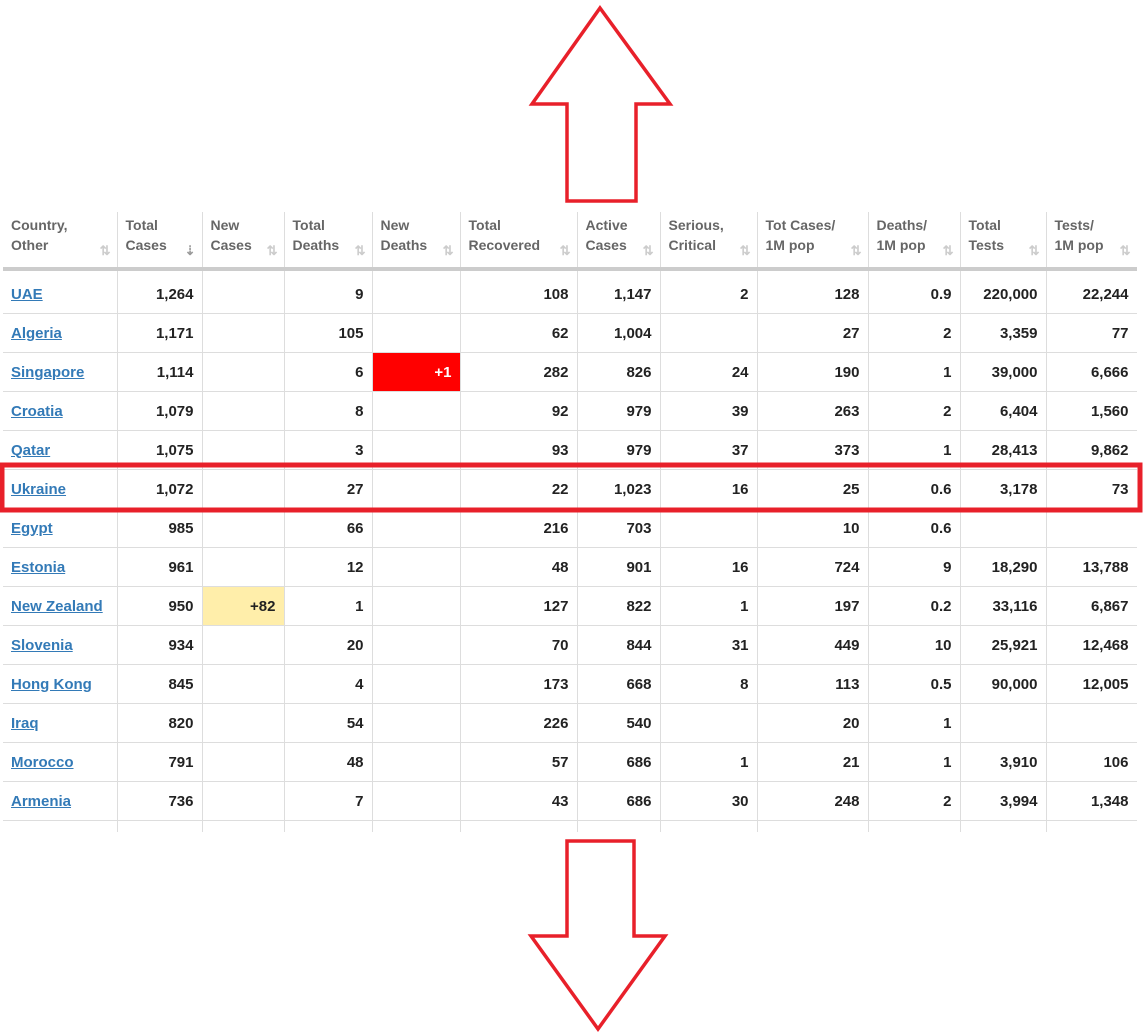  Describe the element at coordinates (812, 606) in the screenshot. I see `cell-totcases-1mpop: 197` at that location.